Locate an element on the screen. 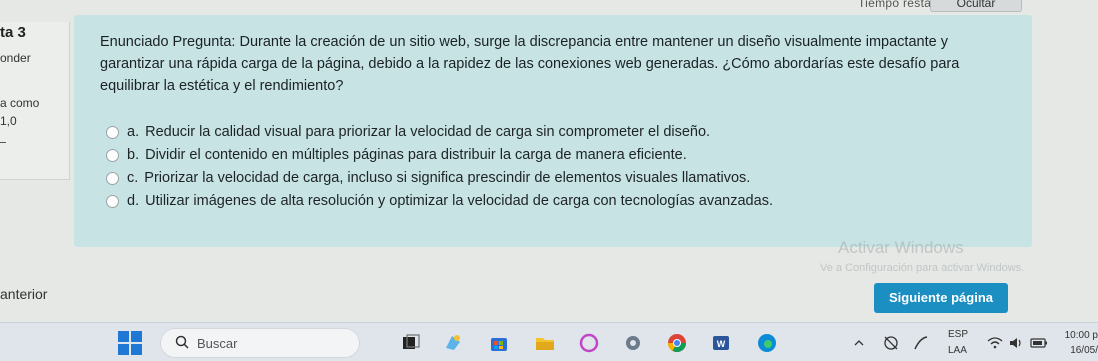 The height and width of the screenshot is (361, 1098). activation-watermark-title: Activar Windows is located at coordinates (901, 247).